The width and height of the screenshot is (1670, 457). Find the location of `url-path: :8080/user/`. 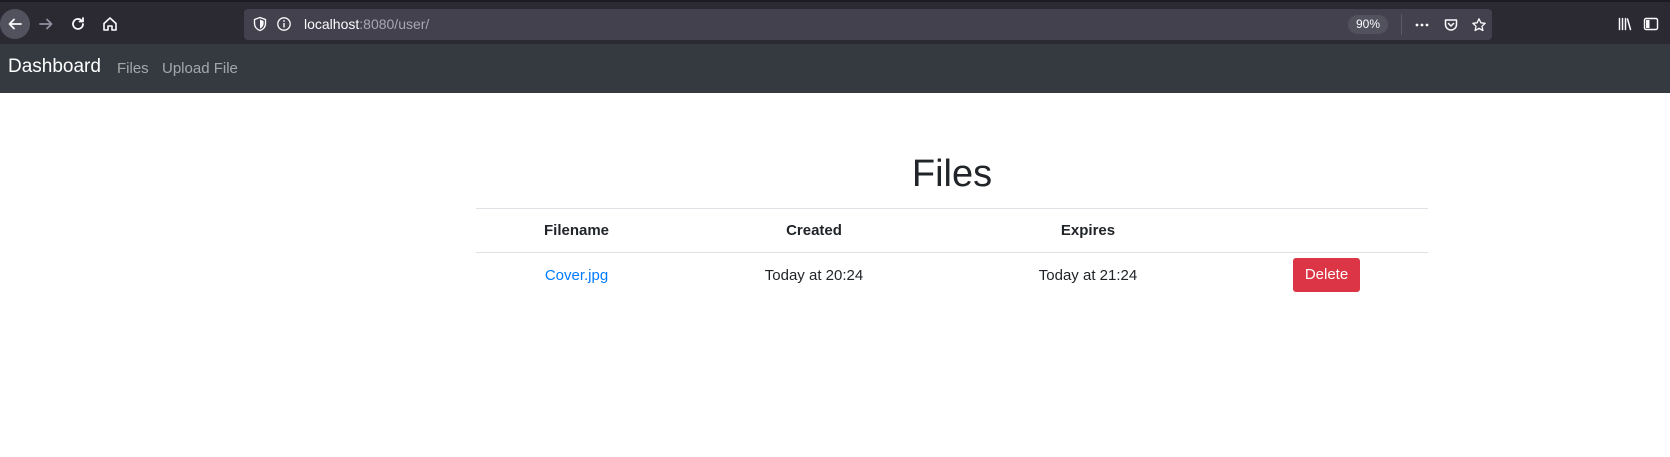

url-path: :8080/user/ is located at coordinates (394, 24).